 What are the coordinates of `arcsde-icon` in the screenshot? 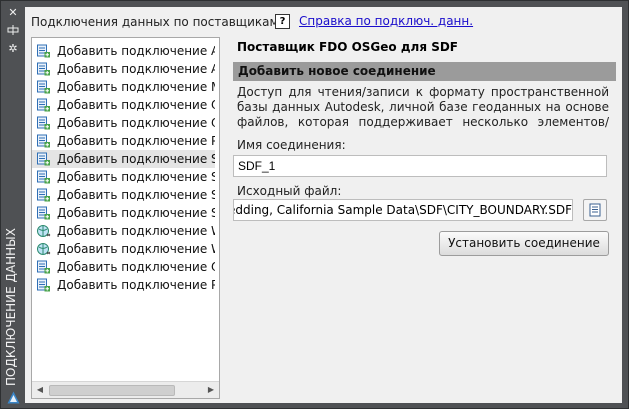 It's located at (43, 69).